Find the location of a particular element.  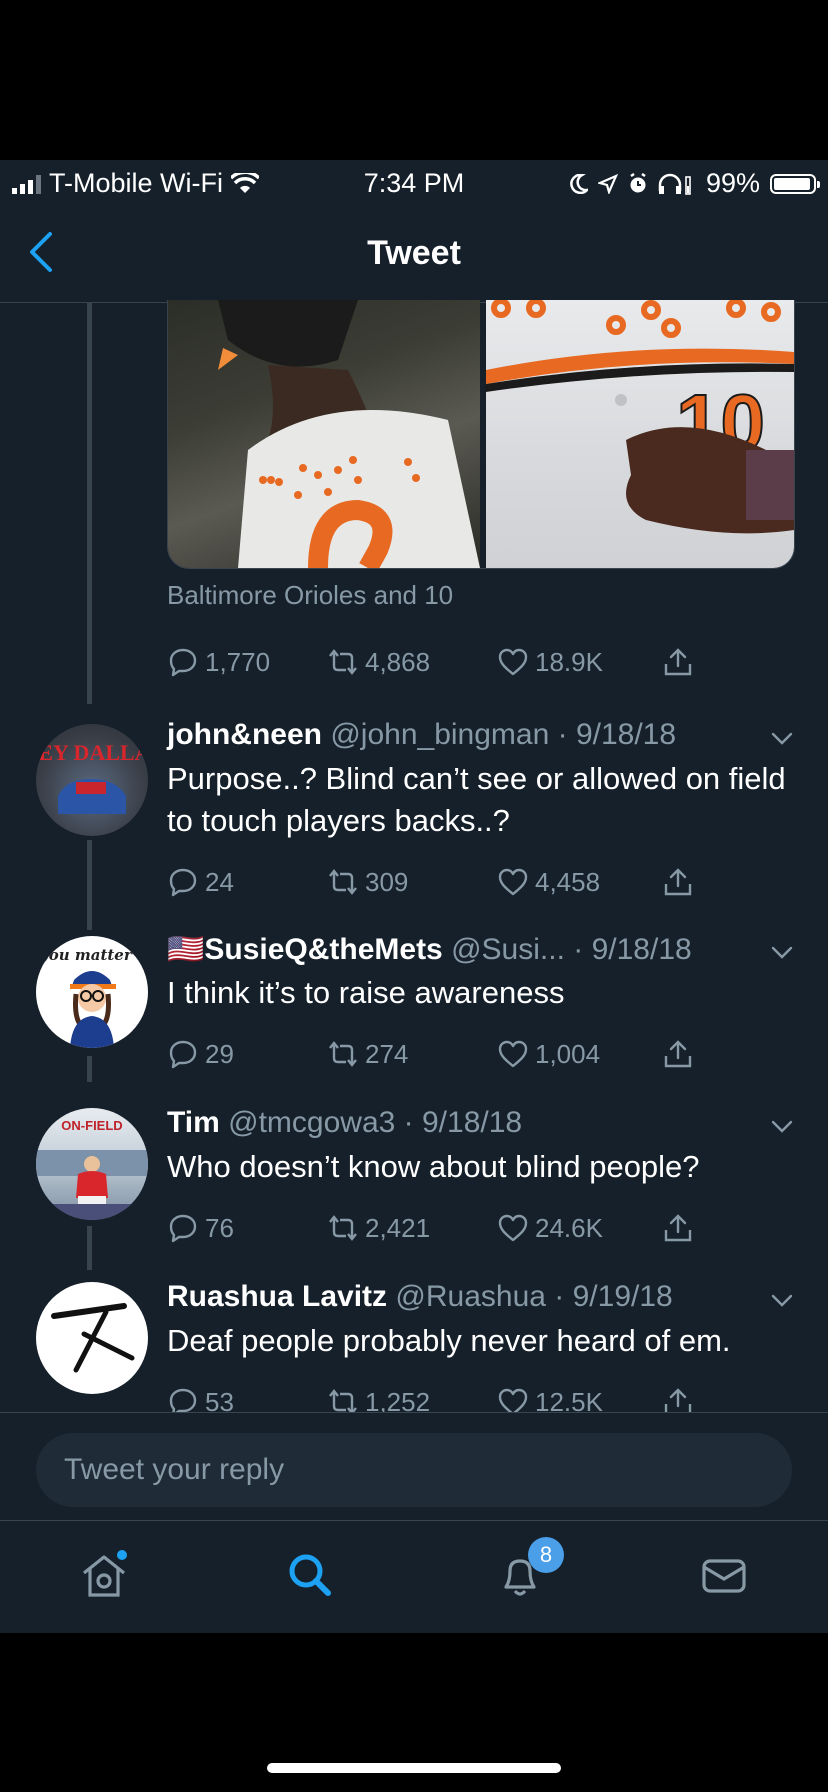

avatar-image: you matter is located at coordinates (86, 997).